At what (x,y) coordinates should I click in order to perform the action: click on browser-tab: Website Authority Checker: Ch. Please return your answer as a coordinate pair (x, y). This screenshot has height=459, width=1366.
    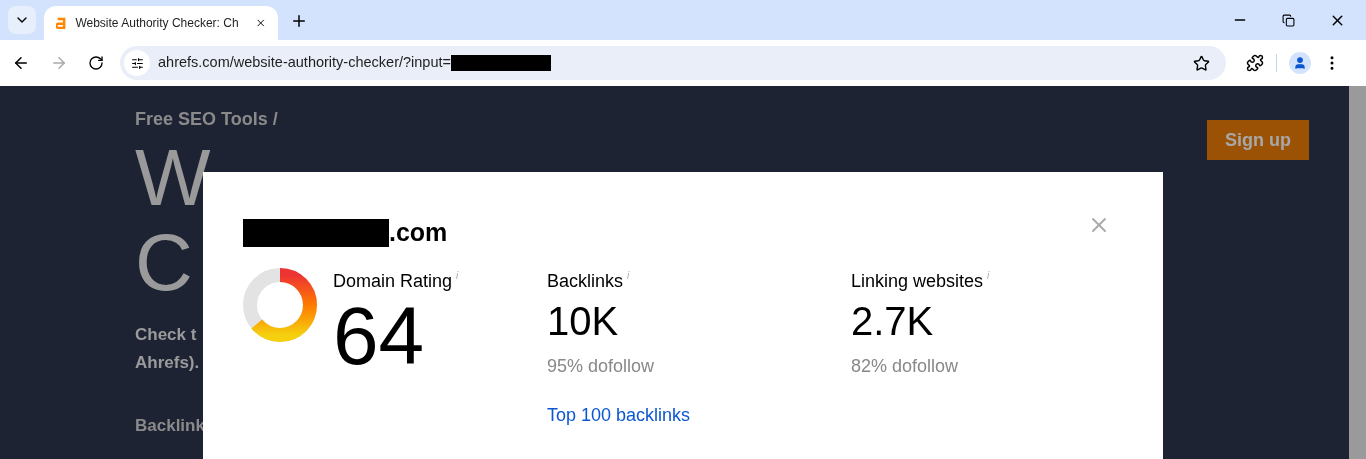
    Looking at the image, I should click on (161, 23).